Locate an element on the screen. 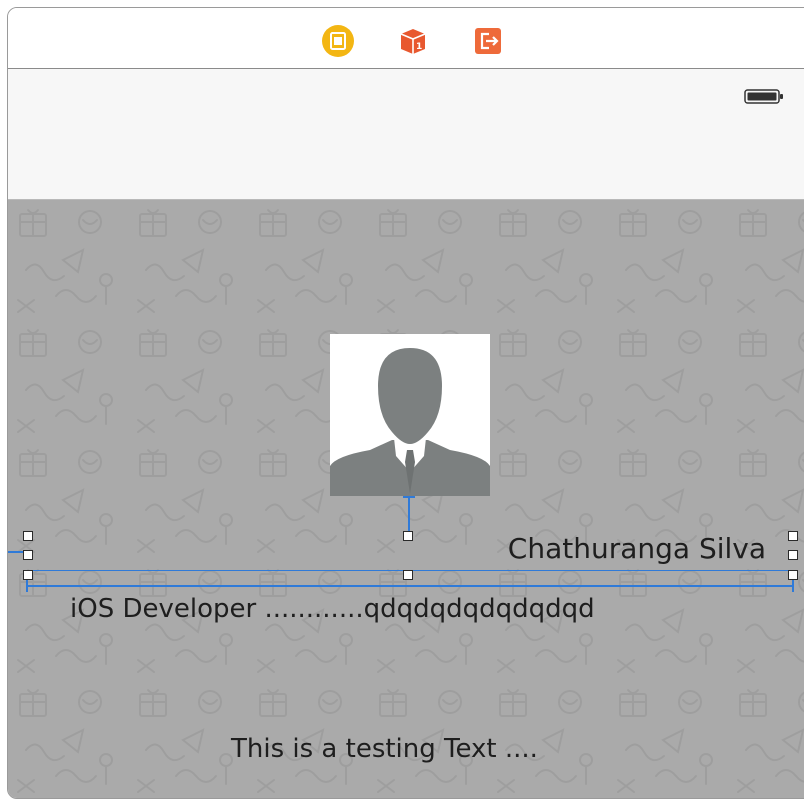 The width and height of the screenshot is (804, 799). constraint-cap-right is located at coordinates (793, 586).